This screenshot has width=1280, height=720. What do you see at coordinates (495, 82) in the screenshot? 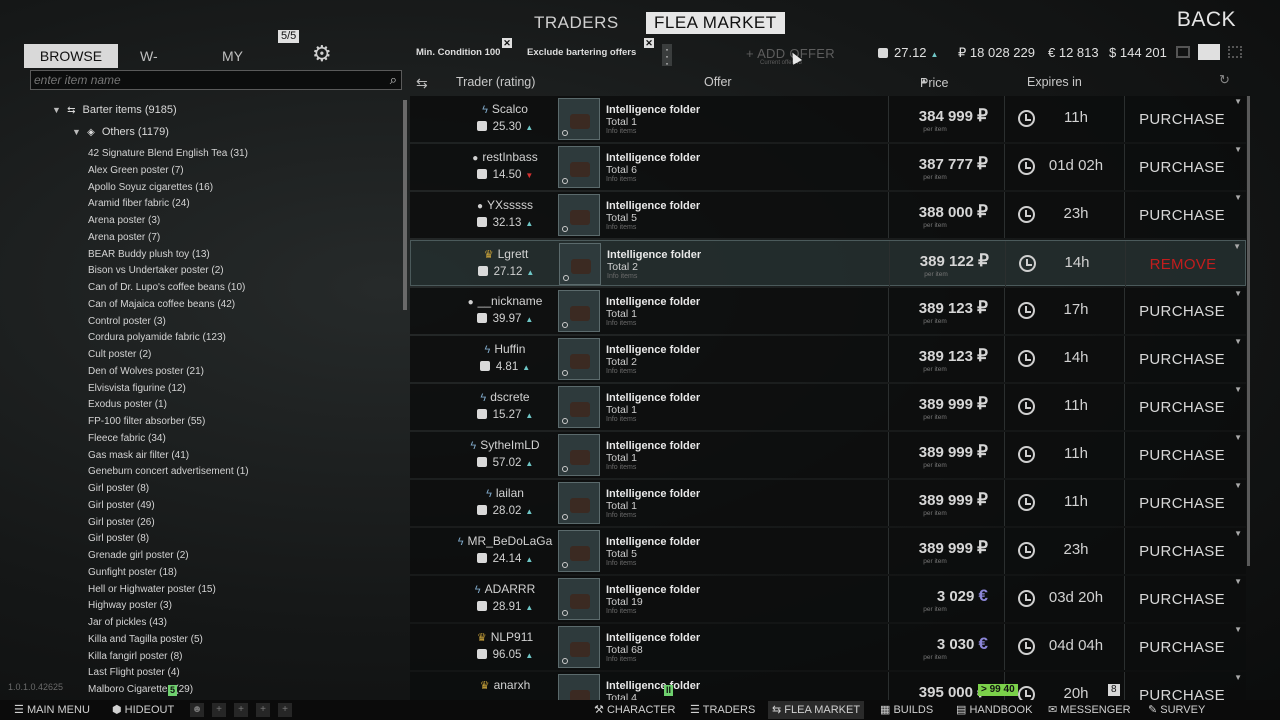
I see `column-trader: Trader (rating)` at bounding box center [495, 82].